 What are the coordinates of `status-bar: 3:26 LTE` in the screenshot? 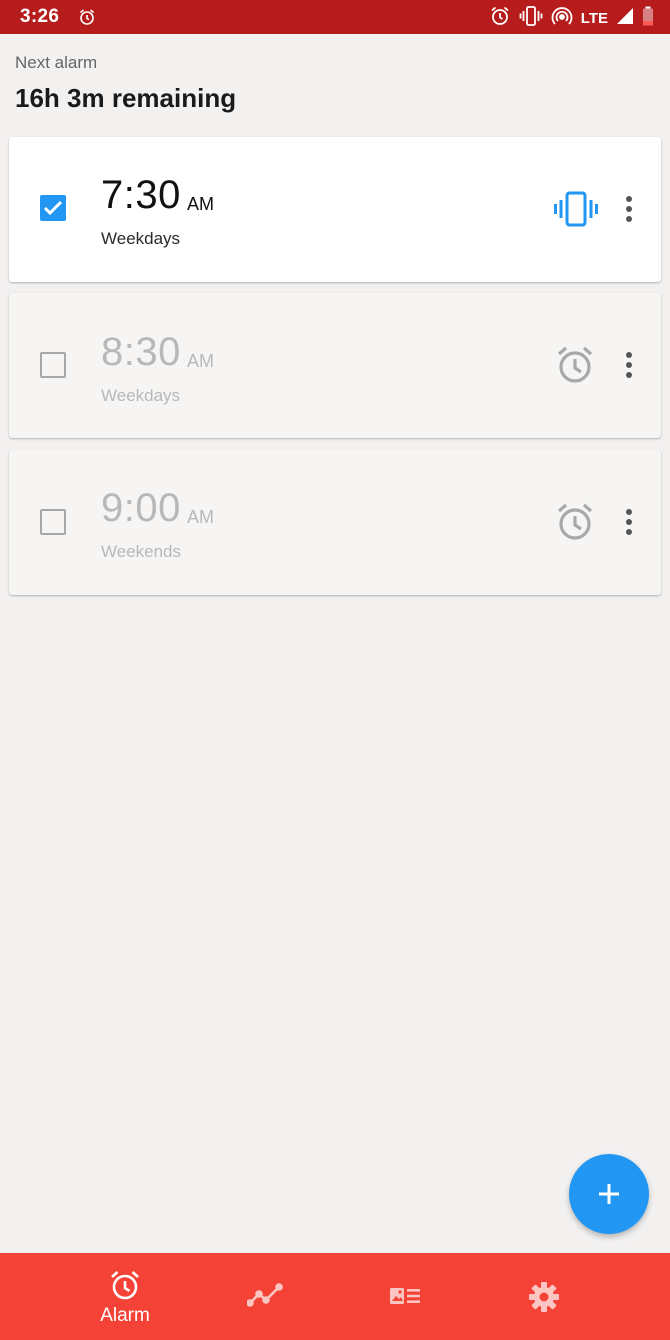 It's located at (335, 17).